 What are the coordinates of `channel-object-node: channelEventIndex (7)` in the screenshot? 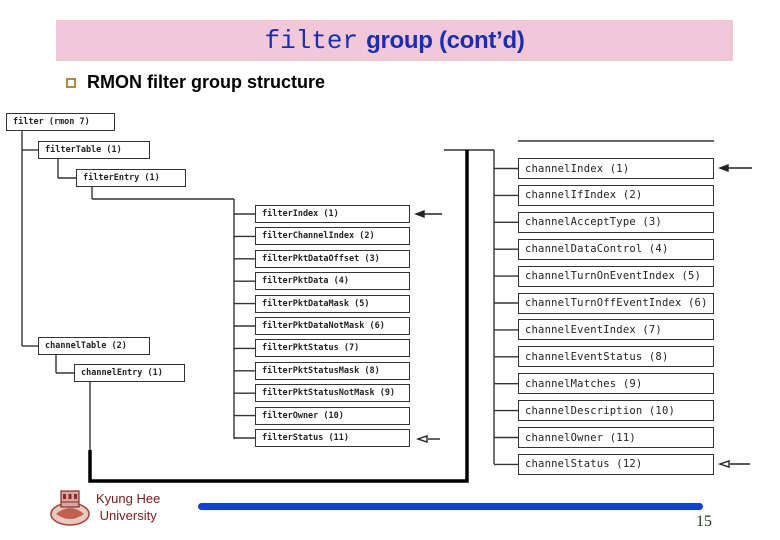 It's located at (616, 330).